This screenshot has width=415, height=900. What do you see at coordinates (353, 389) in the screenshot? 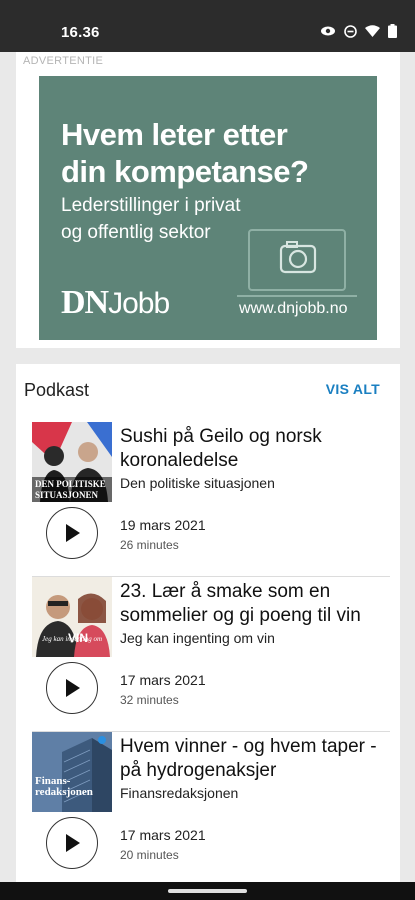
I see `view-all-link: VIS ALT` at bounding box center [353, 389].